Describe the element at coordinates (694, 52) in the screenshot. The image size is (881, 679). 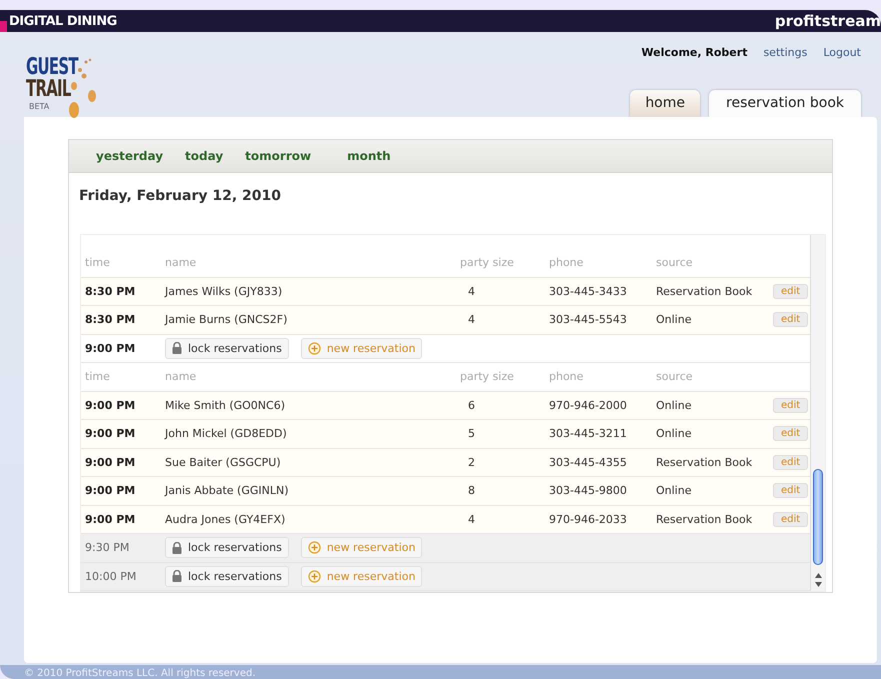
I see `welcome-text: Welcome, Robert` at that location.